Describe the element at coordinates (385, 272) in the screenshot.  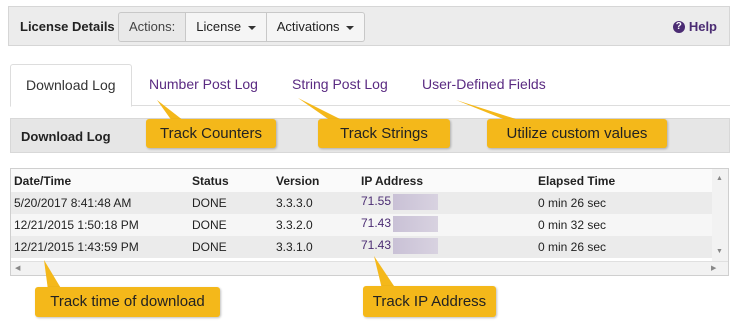
I see `pointer-ip` at that location.